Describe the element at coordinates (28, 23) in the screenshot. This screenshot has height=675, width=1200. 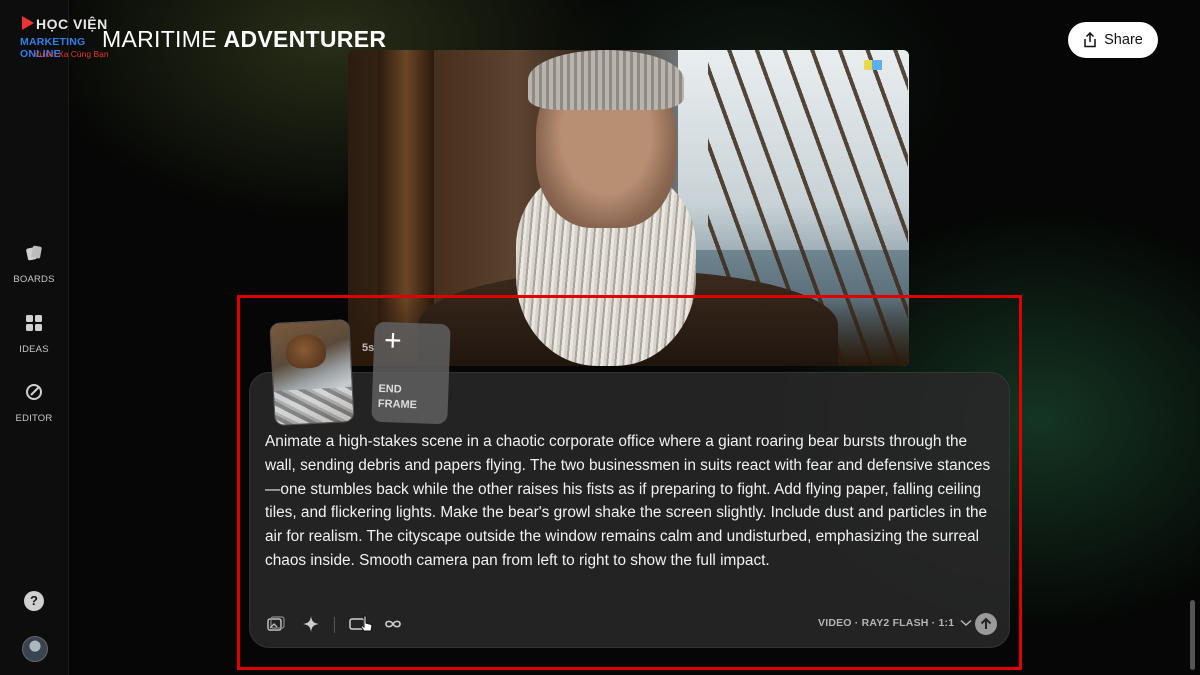
I see `logo-mark-icon` at that location.